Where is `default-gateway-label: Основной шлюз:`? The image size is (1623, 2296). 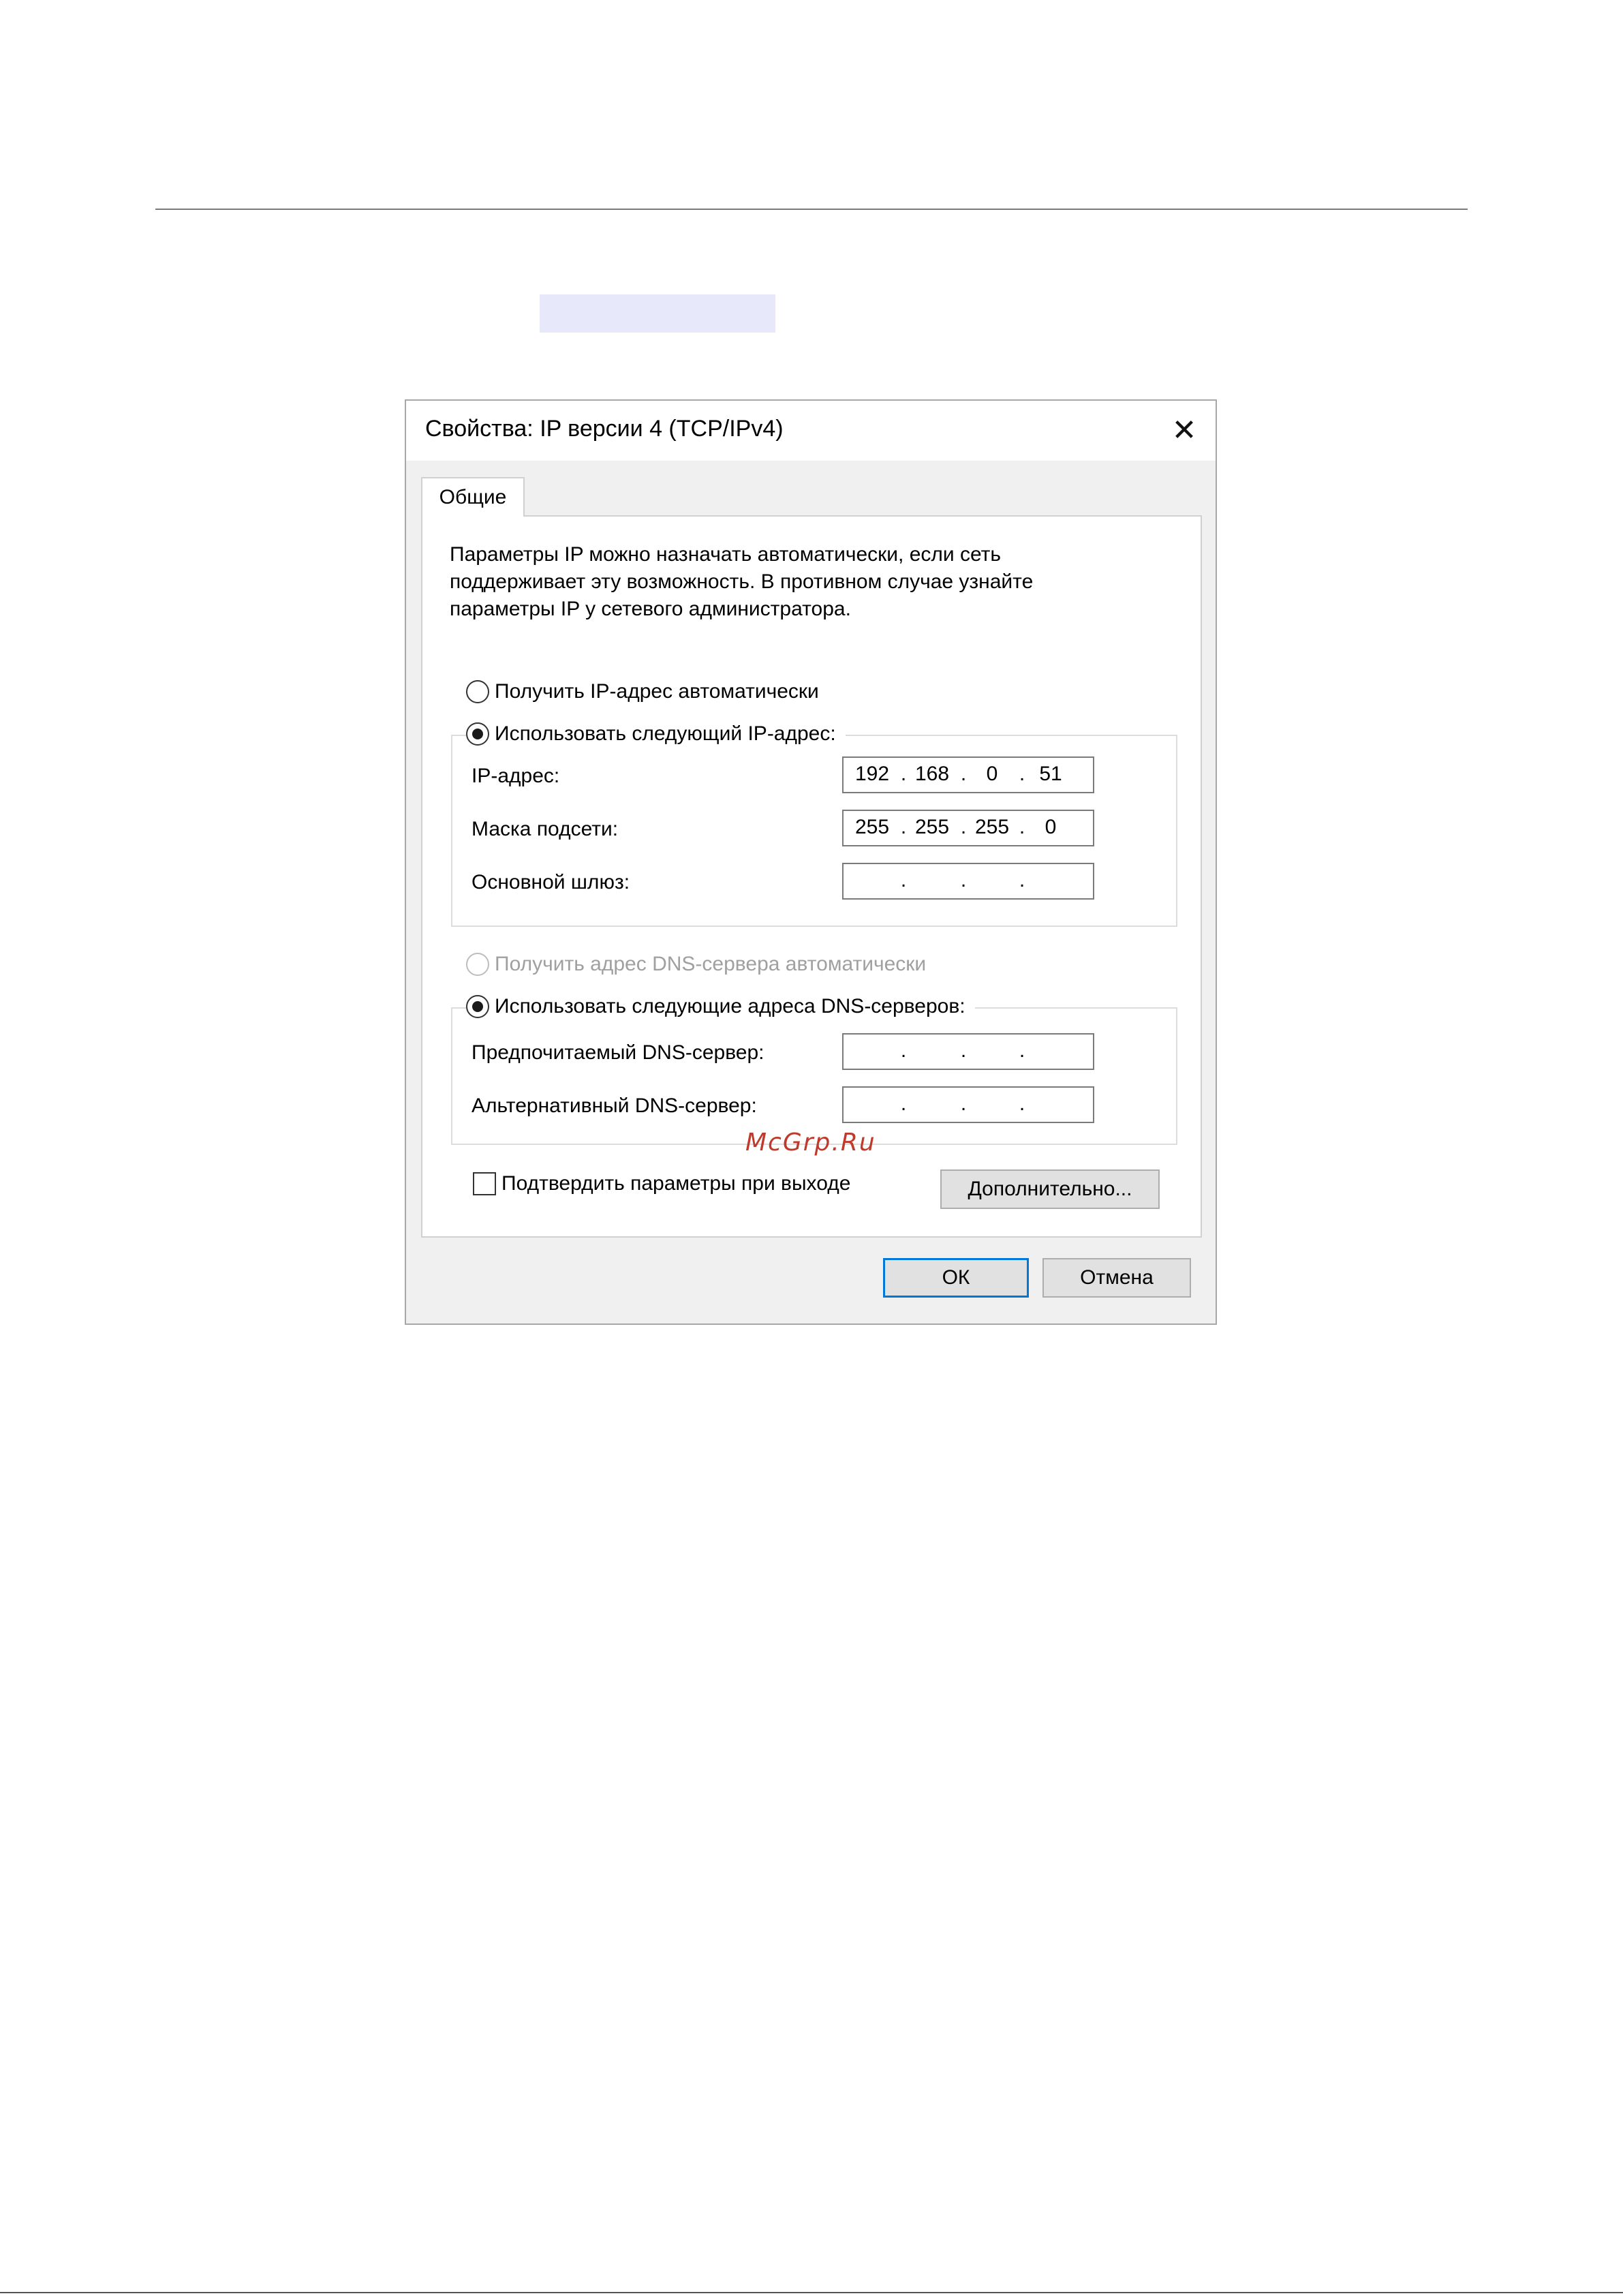 default-gateway-label: Основной шлюз: is located at coordinates (551, 882).